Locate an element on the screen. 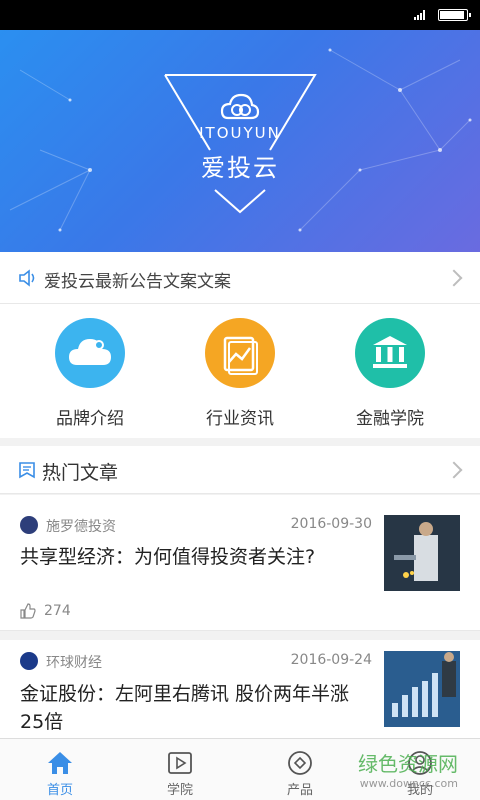 This screenshot has height=800, width=480. article-card: 环球财经 2016-09-24 金证股份：左阿里右腾讯 股价两年半涨25倍 is located at coordinates (240, 689).